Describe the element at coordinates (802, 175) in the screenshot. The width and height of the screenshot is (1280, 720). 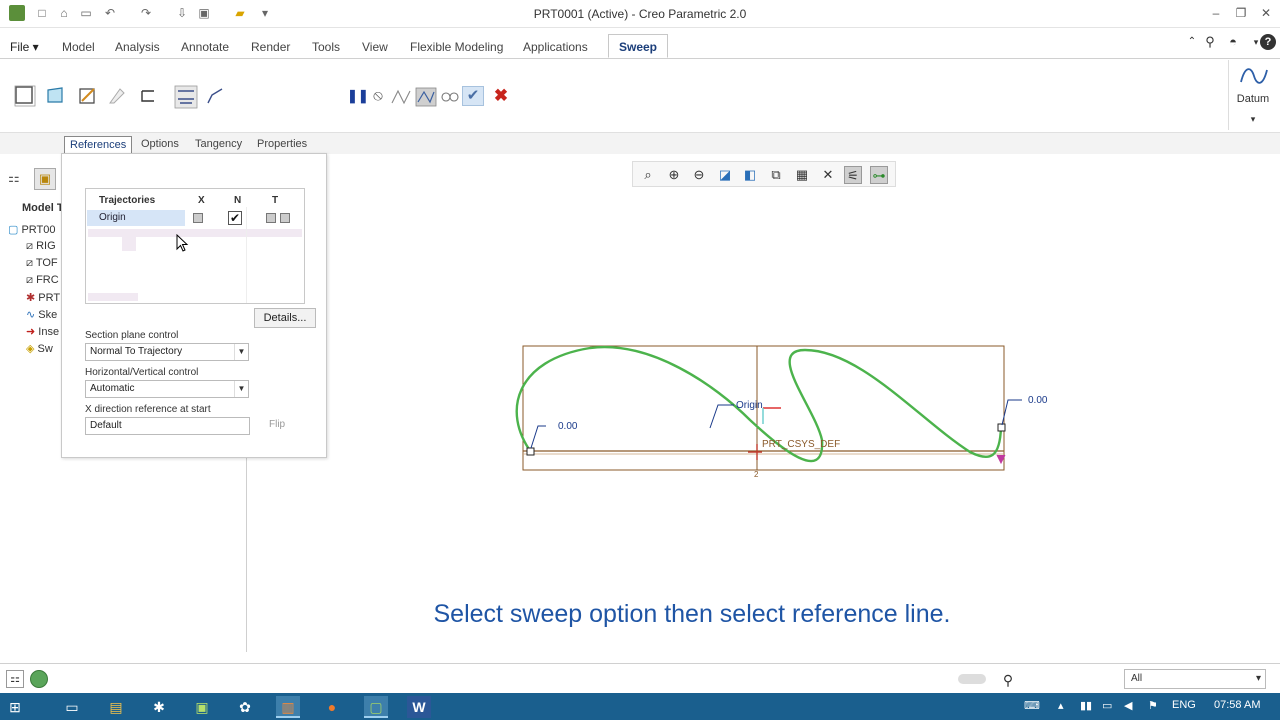
I see `display-style-icon: ▦` at that location.